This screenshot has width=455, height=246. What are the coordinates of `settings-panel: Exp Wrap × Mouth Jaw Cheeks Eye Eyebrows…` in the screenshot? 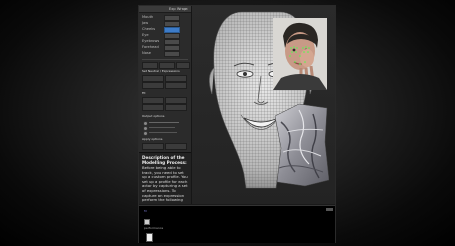 It's located at (165, 105).